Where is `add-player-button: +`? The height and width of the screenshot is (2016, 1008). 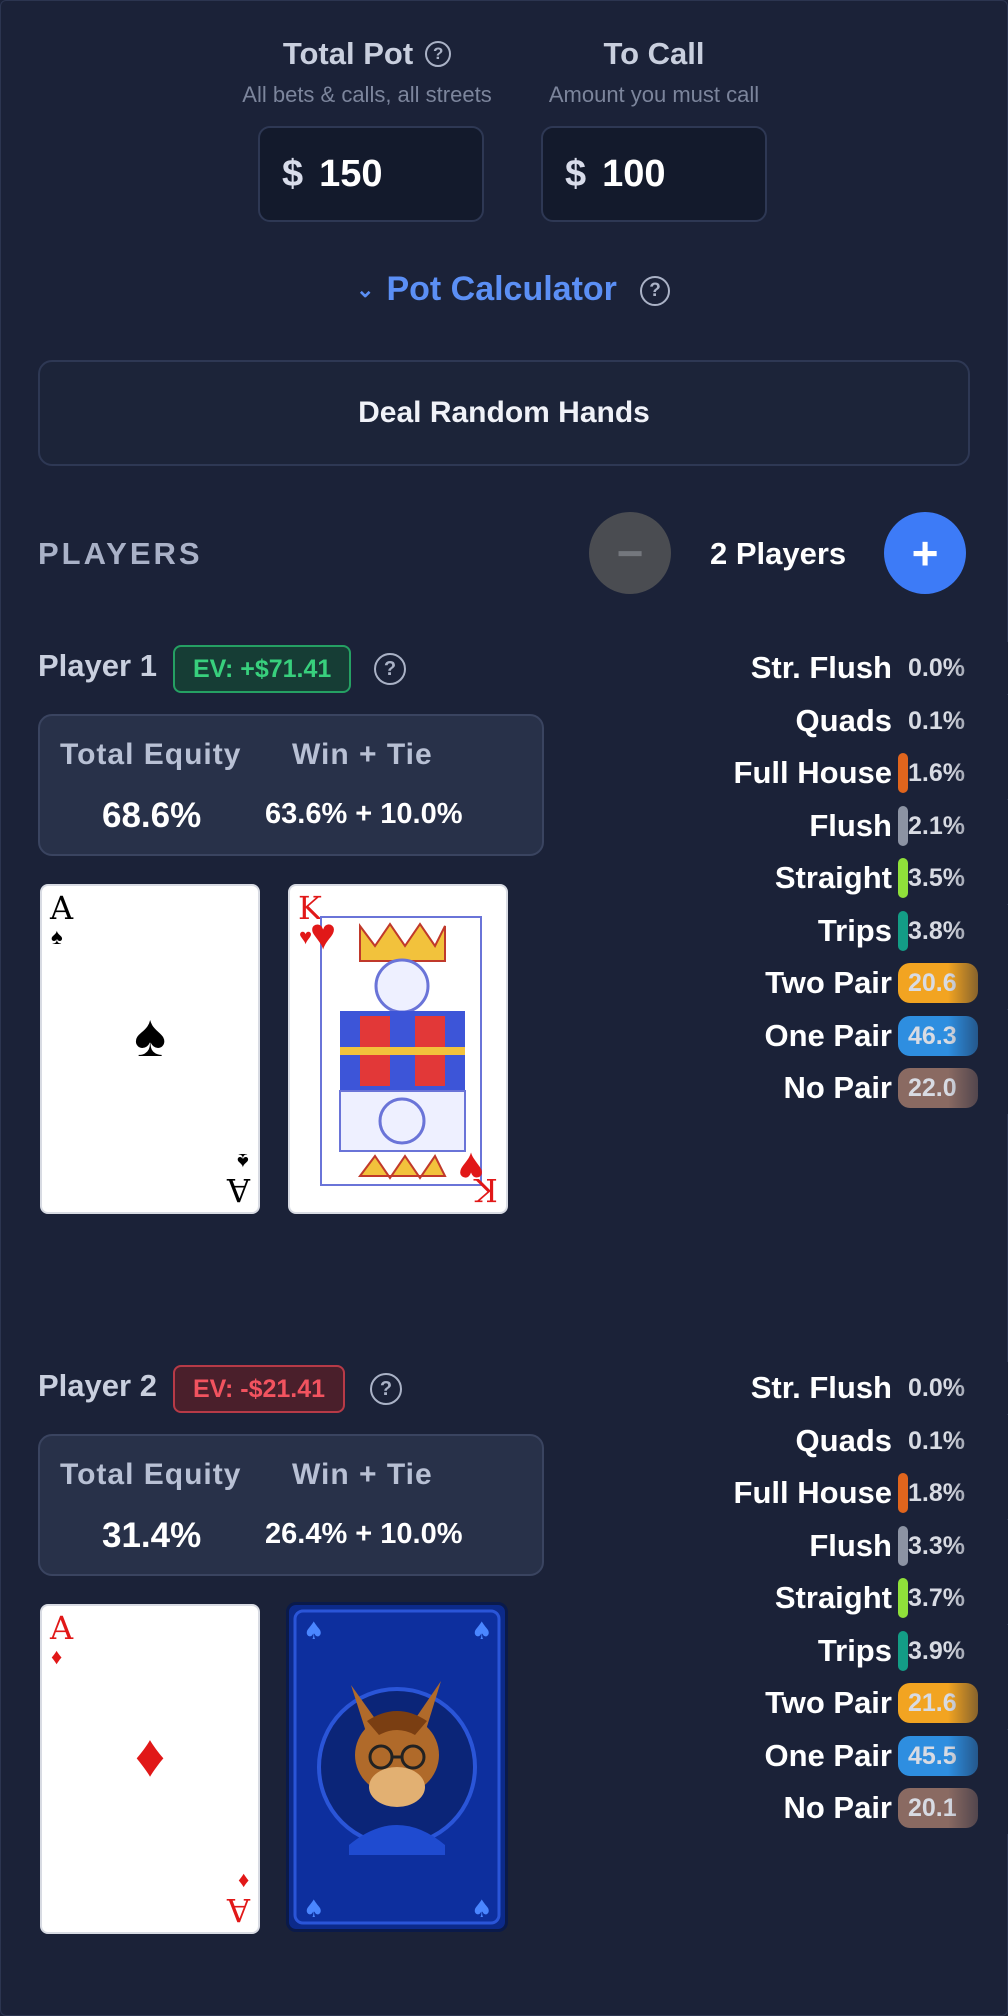
add-player-button: + is located at coordinates (925, 553).